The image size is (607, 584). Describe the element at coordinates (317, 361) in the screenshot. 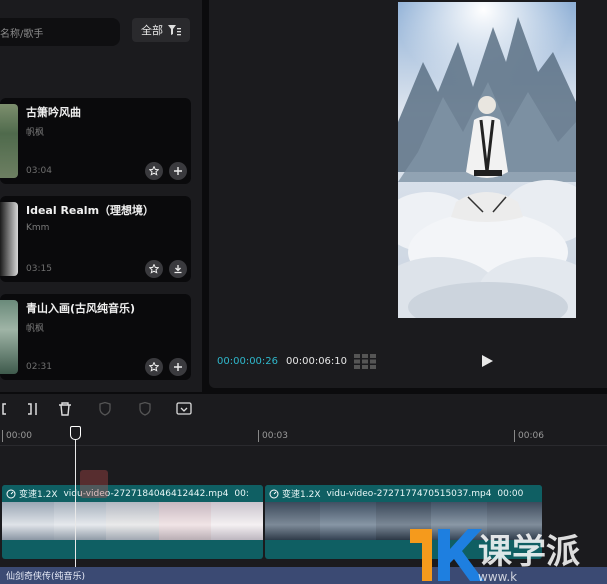

I see `total-time: 00:00:06:10` at that location.